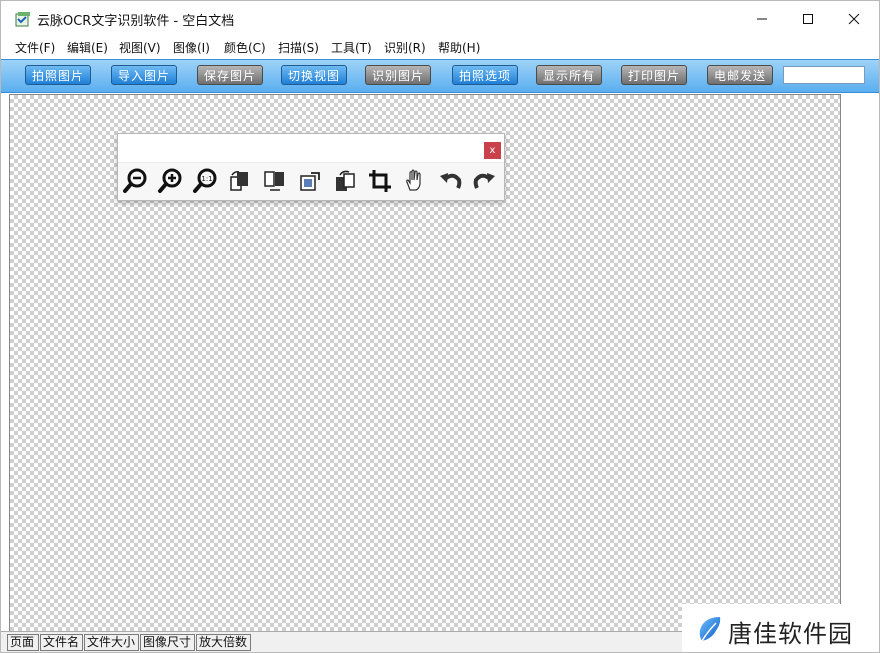 This screenshot has width=880, height=653. I want to click on maximize-icon, so click(808, 19).